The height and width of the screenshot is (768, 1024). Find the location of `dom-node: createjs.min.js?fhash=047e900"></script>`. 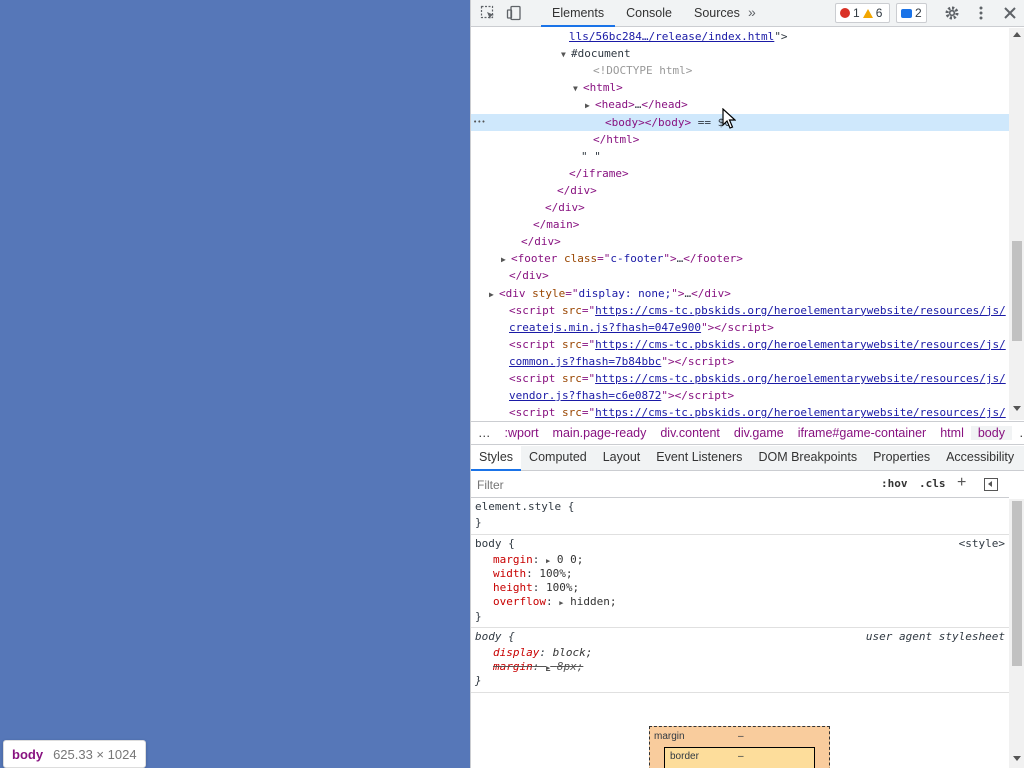

dom-node: createjs.min.js?fhash=047e900"></script> is located at coordinates (740, 327).